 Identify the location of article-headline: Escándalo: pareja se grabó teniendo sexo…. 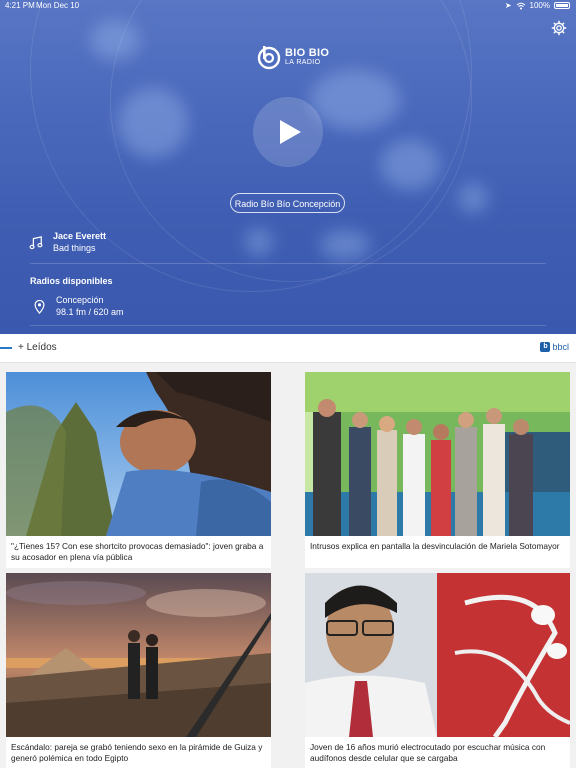
(139, 752).